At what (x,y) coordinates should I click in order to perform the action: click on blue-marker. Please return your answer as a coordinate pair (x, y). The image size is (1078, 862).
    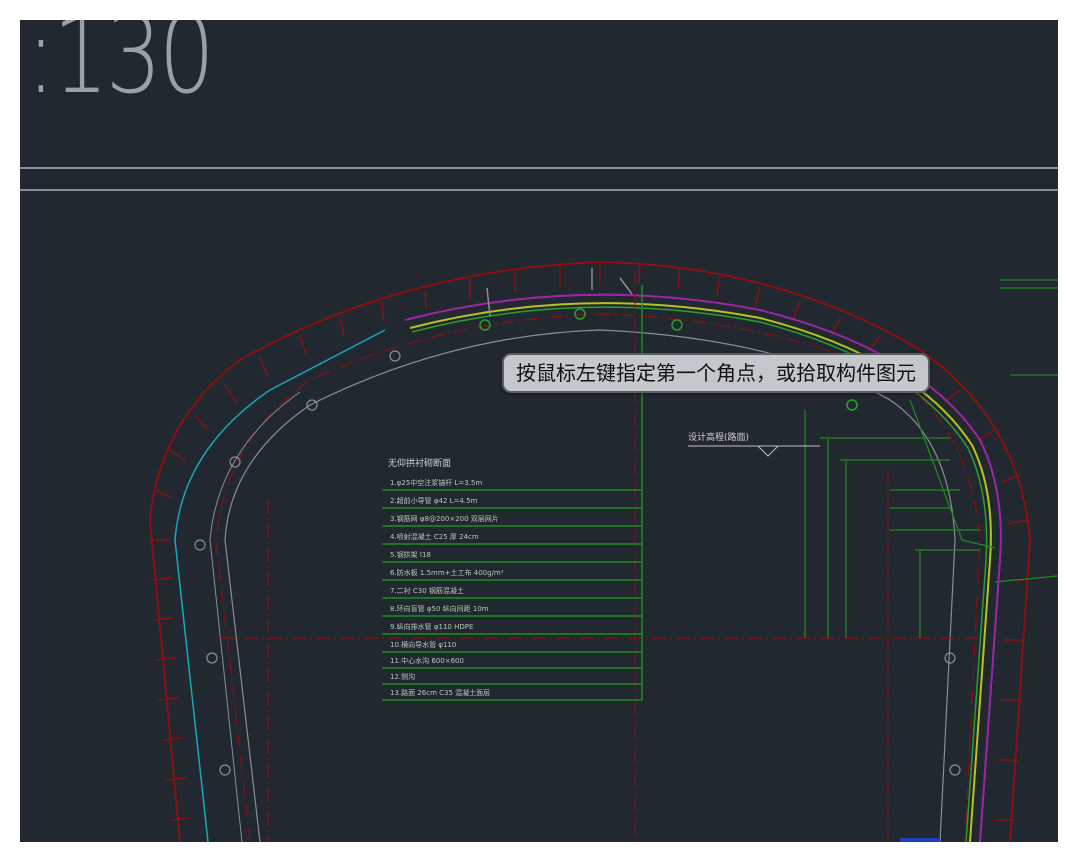
    Looking at the image, I should click on (920, 840).